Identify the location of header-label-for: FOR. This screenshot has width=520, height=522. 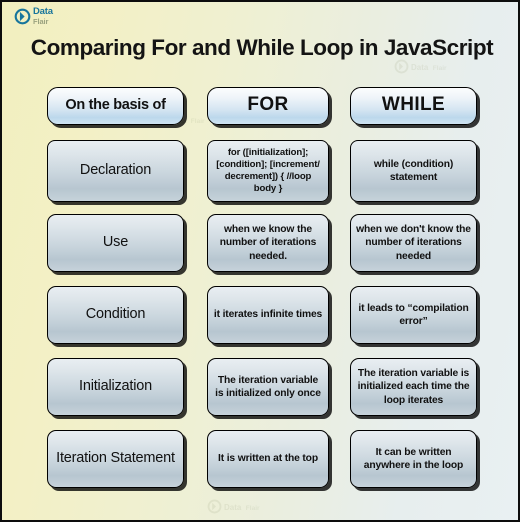
(268, 105).